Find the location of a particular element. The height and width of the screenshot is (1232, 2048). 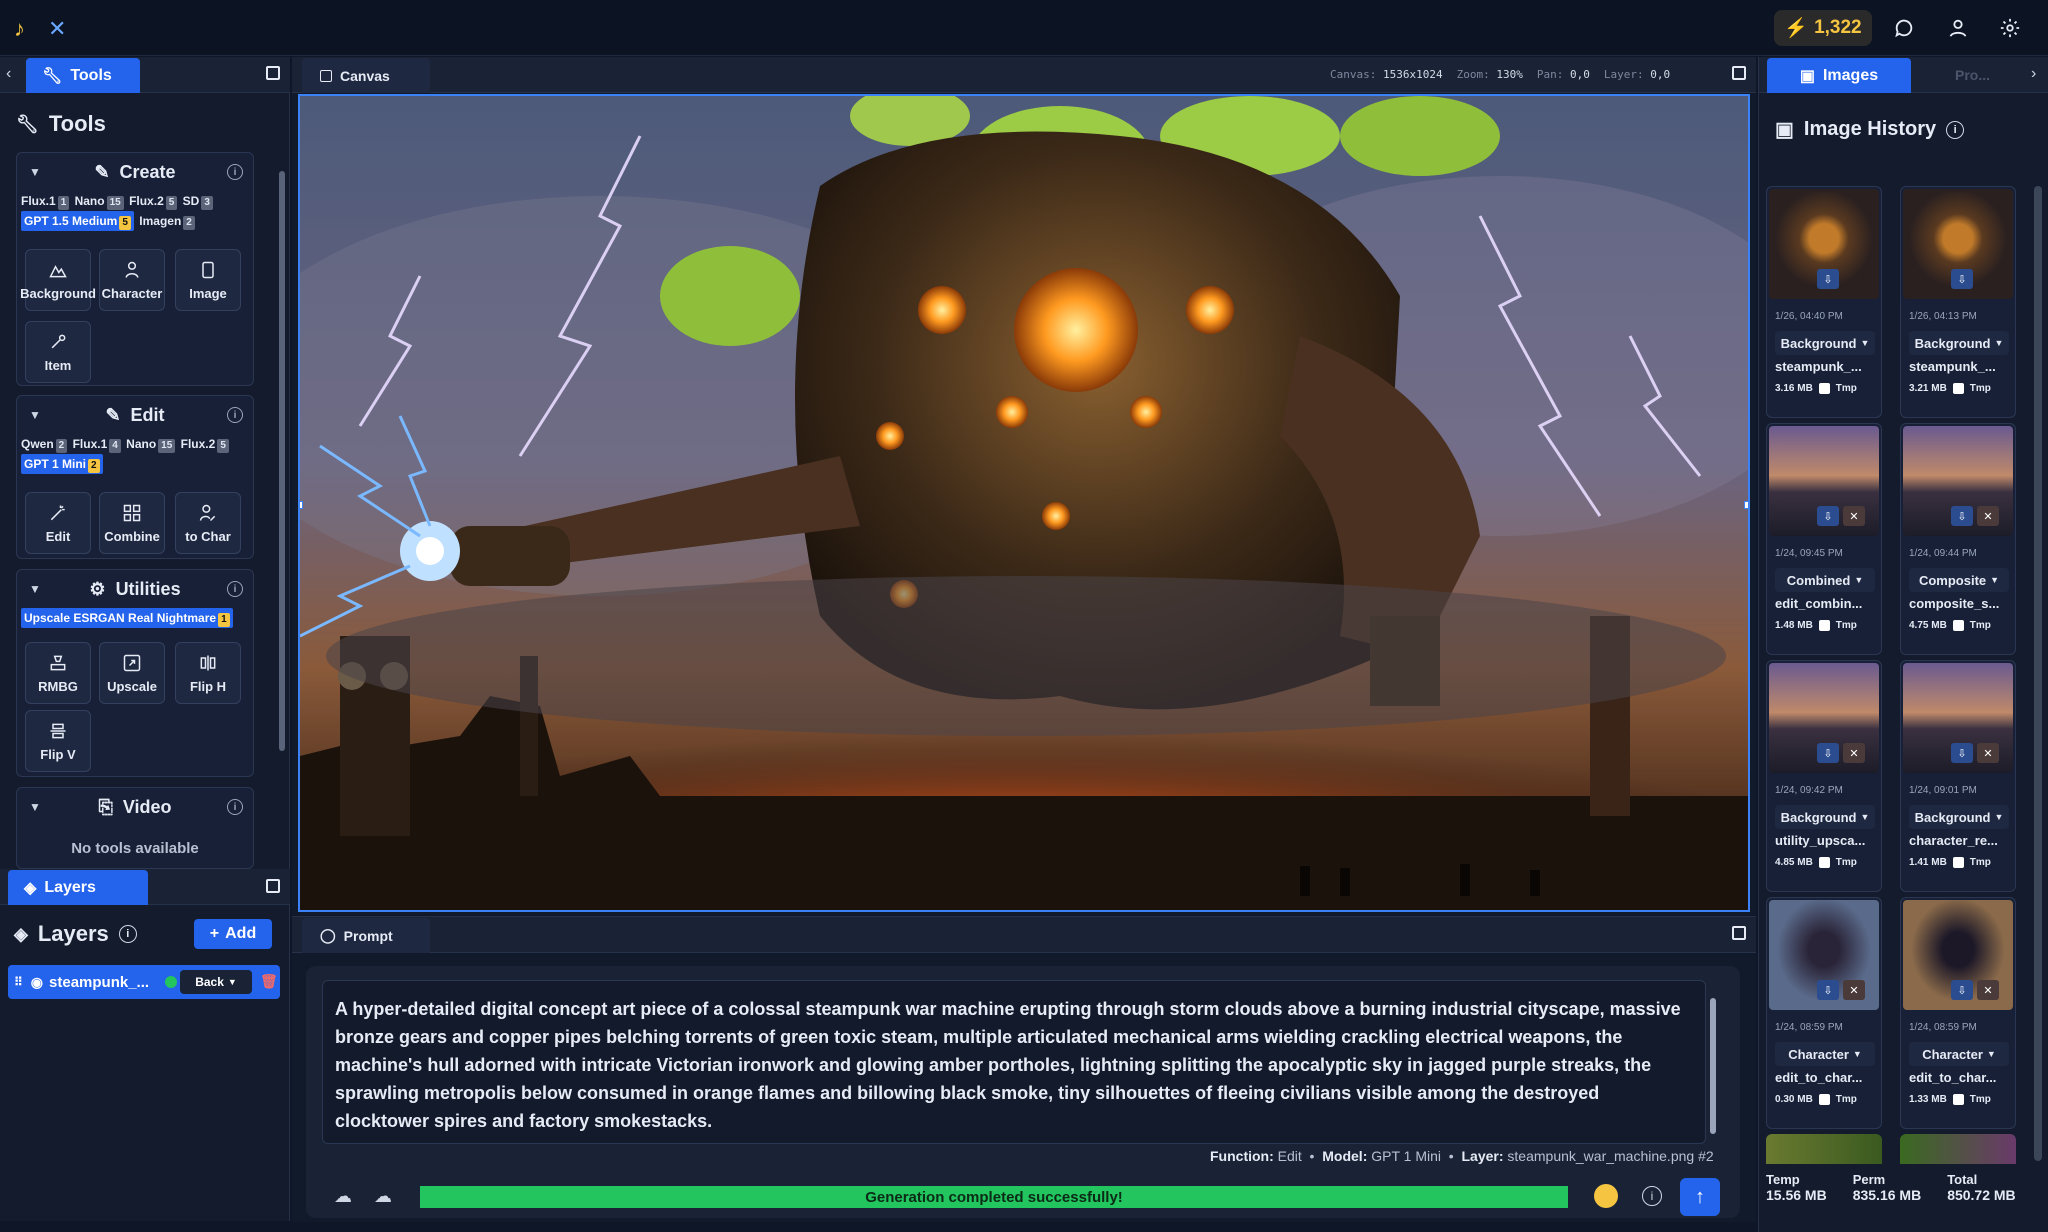

gear-icon is located at coordinates (2010, 28).